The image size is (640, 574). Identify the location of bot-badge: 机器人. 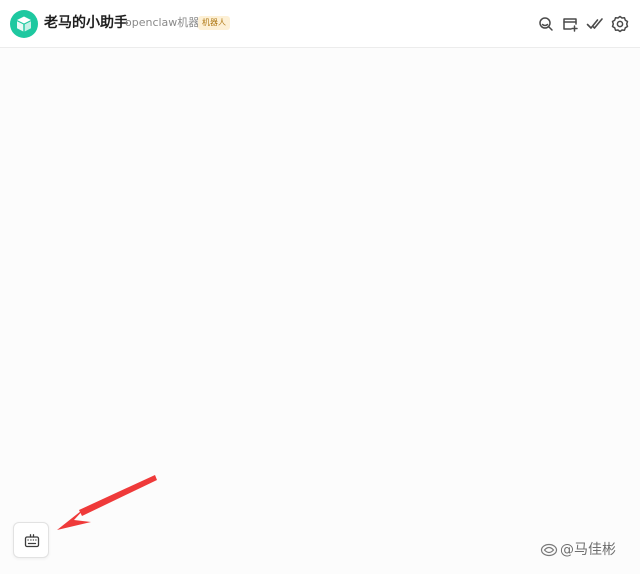
(214, 23).